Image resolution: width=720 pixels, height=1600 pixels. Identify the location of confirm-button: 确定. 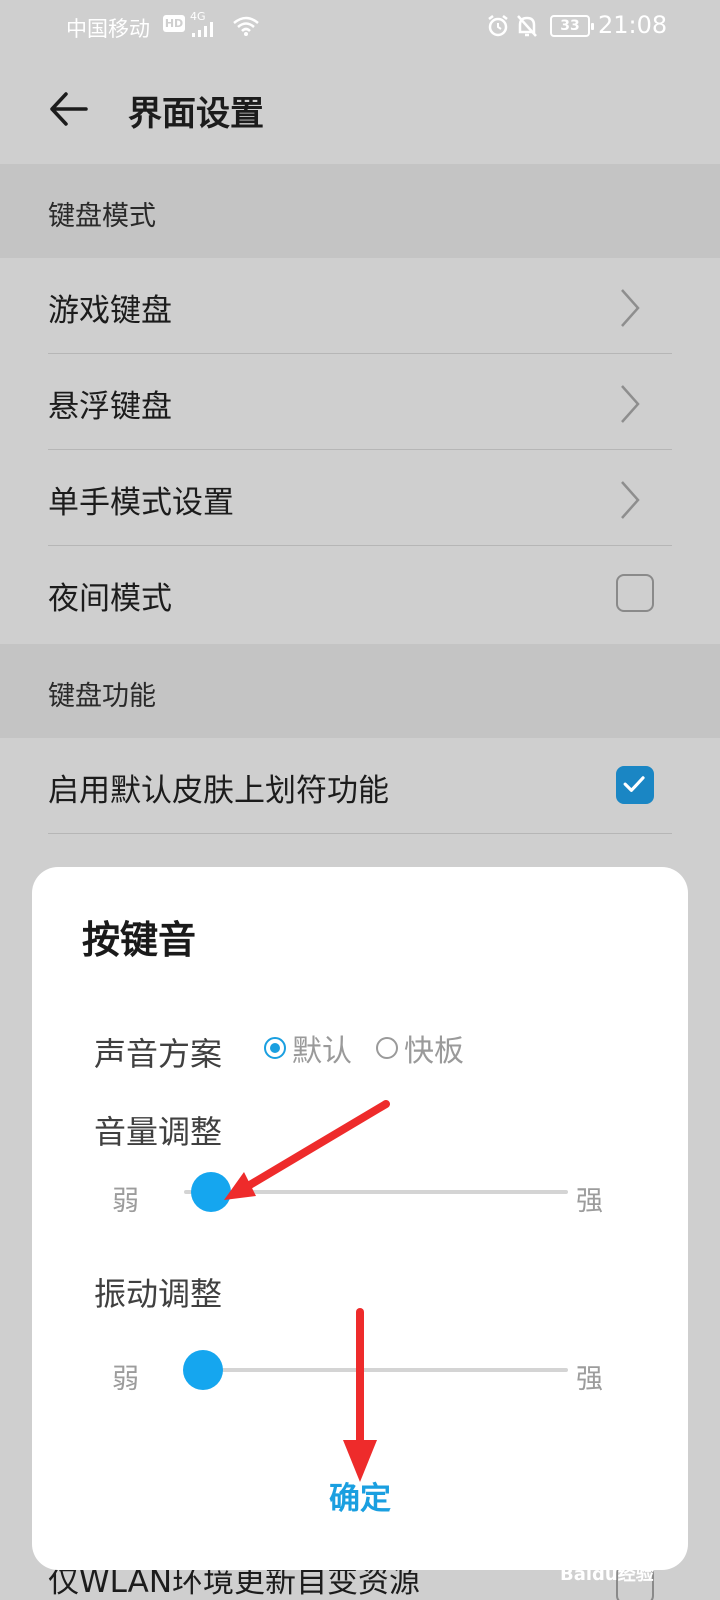
(360, 1495).